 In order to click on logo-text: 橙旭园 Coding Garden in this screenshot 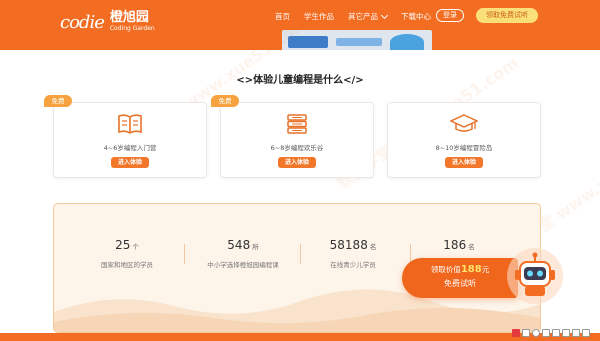, I will do `click(132, 22)`.